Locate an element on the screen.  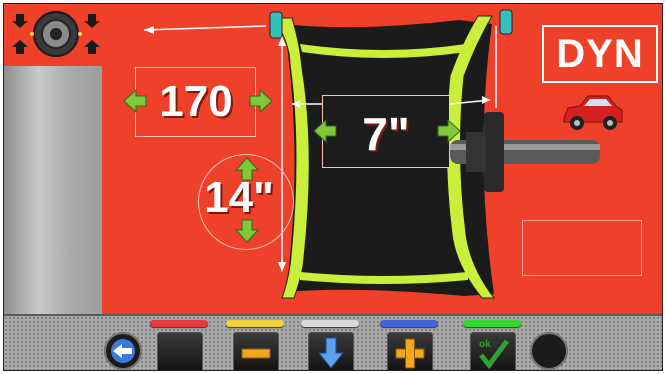
info-box is located at coordinates (582, 248).